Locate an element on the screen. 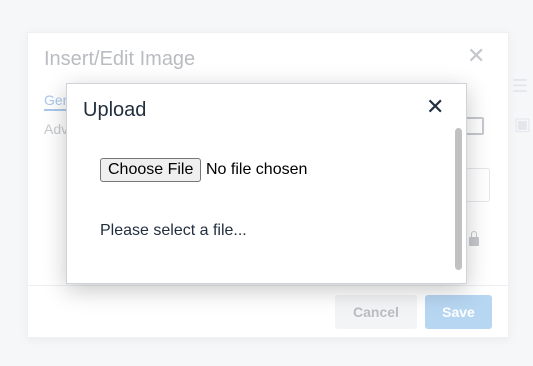 This screenshot has width=533, height=366. tab-advanced: Adv is located at coordinates (56, 129).